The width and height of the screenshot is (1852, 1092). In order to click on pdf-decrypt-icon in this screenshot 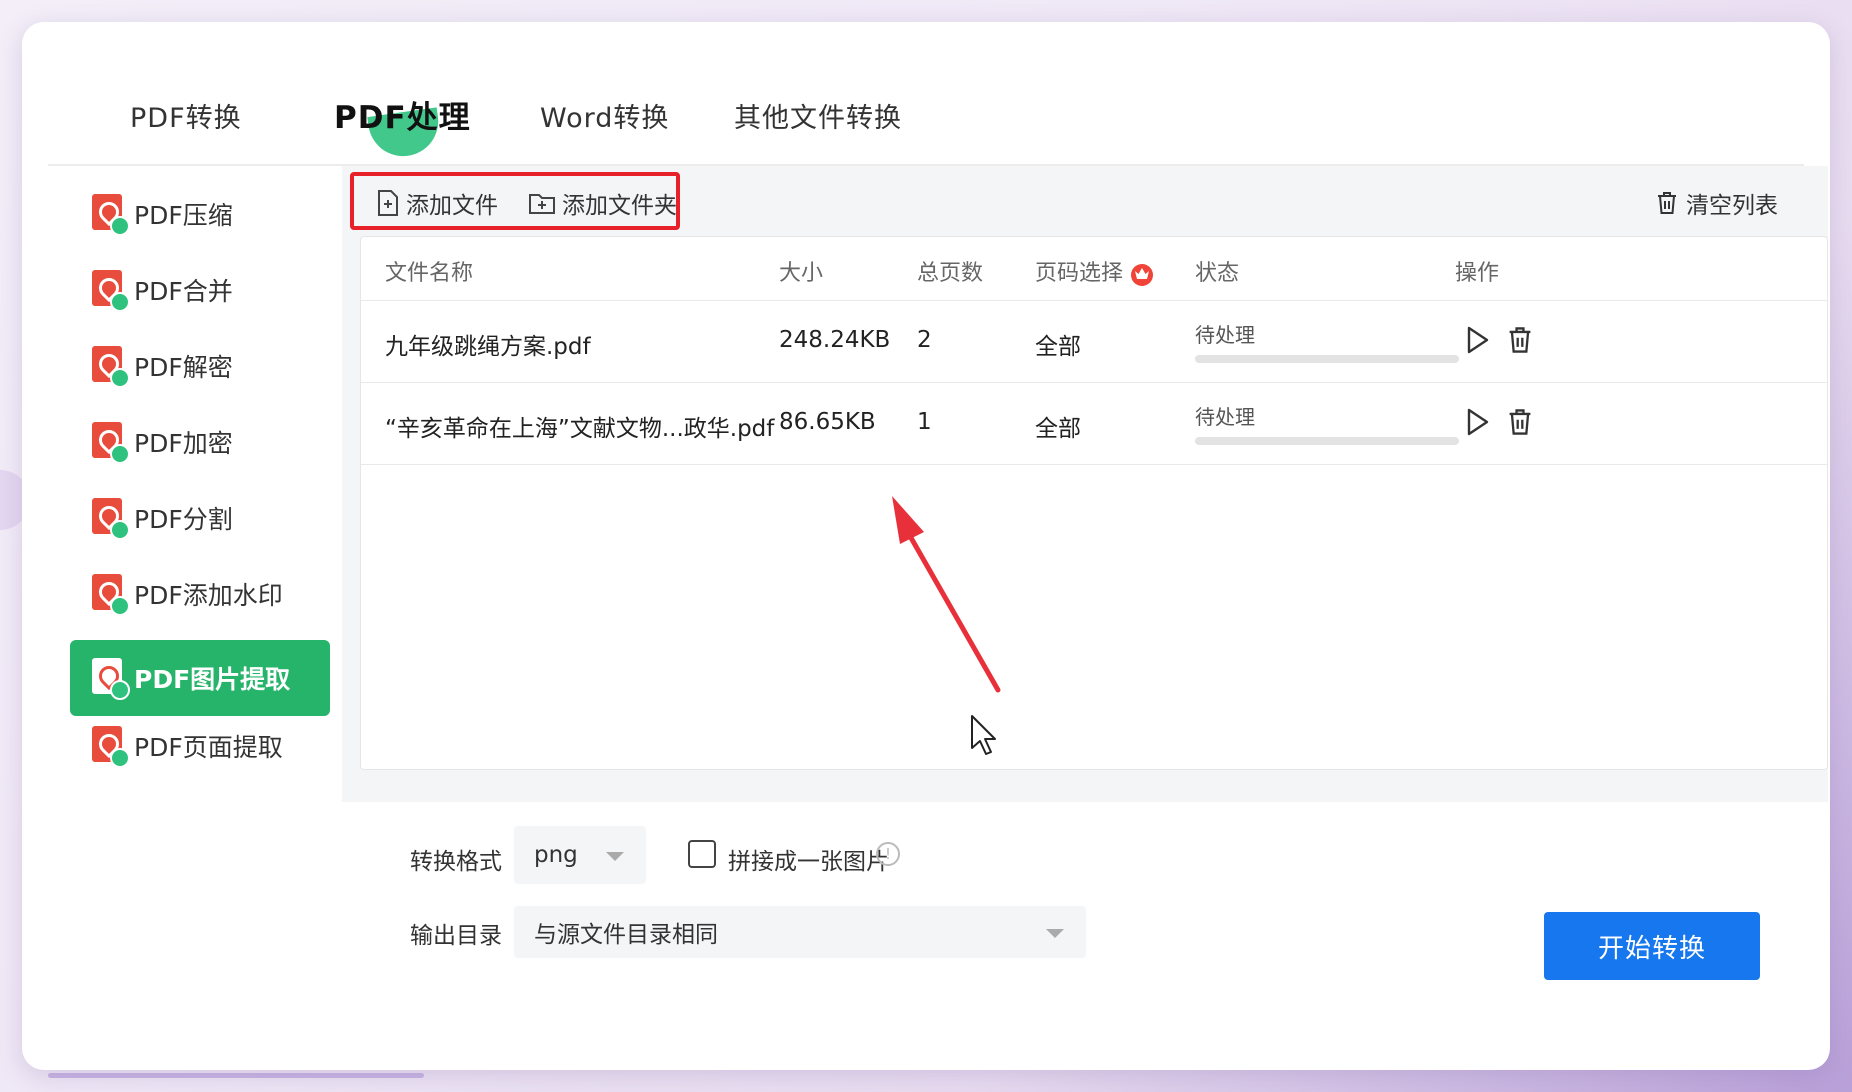, I will do `click(111, 367)`.